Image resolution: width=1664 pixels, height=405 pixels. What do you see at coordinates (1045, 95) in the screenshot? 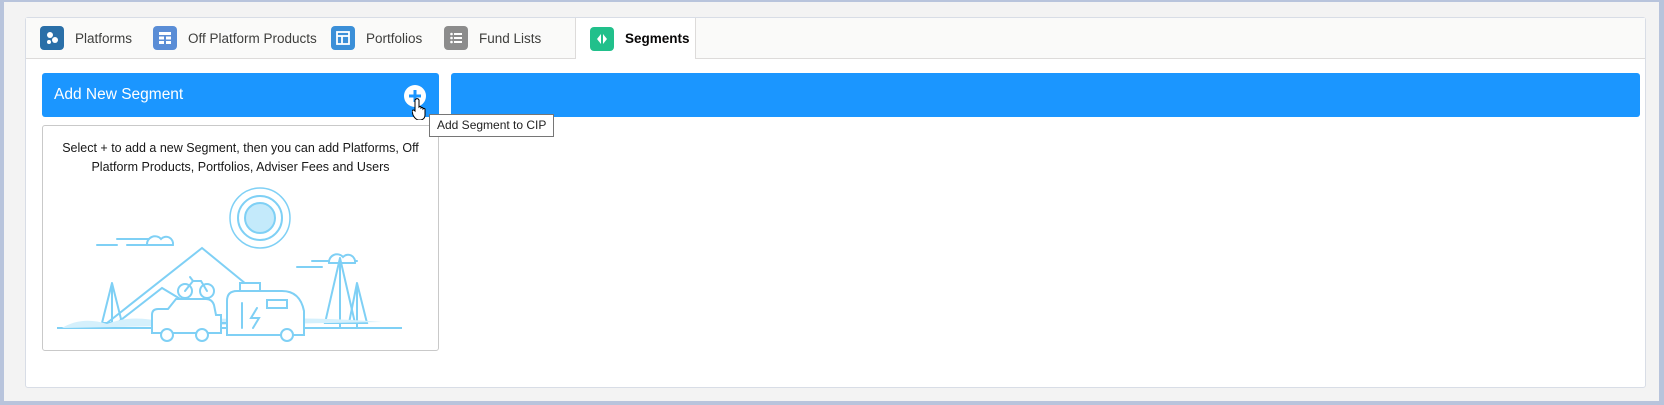
I see `segment-detail-header` at bounding box center [1045, 95].